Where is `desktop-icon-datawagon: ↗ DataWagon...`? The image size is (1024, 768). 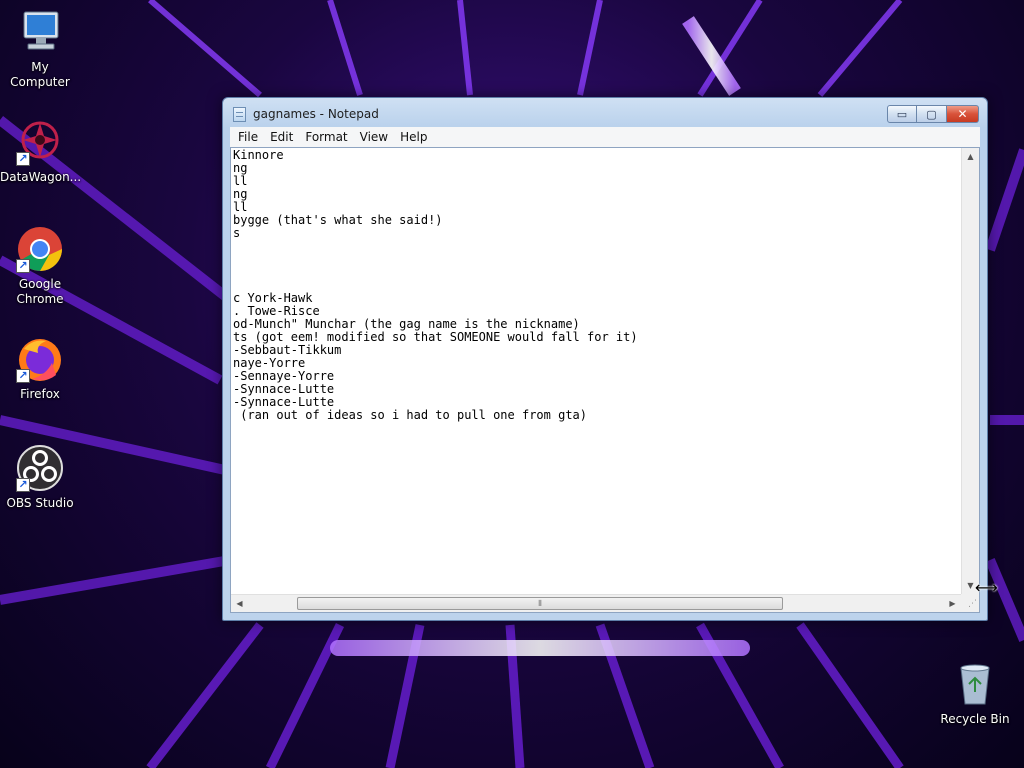 desktop-icon-datawagon: ↗ DataWagon... is located at coordinates (41, 151).